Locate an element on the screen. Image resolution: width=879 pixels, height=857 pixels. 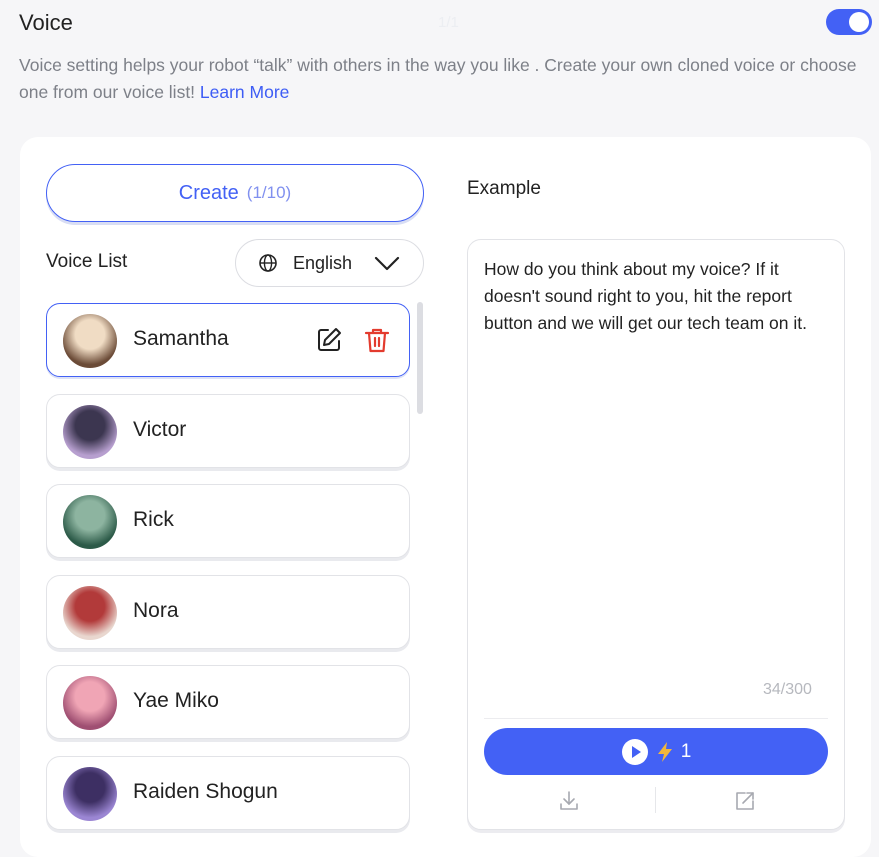
chevron-down-icon is located at coordinates (387, 263).